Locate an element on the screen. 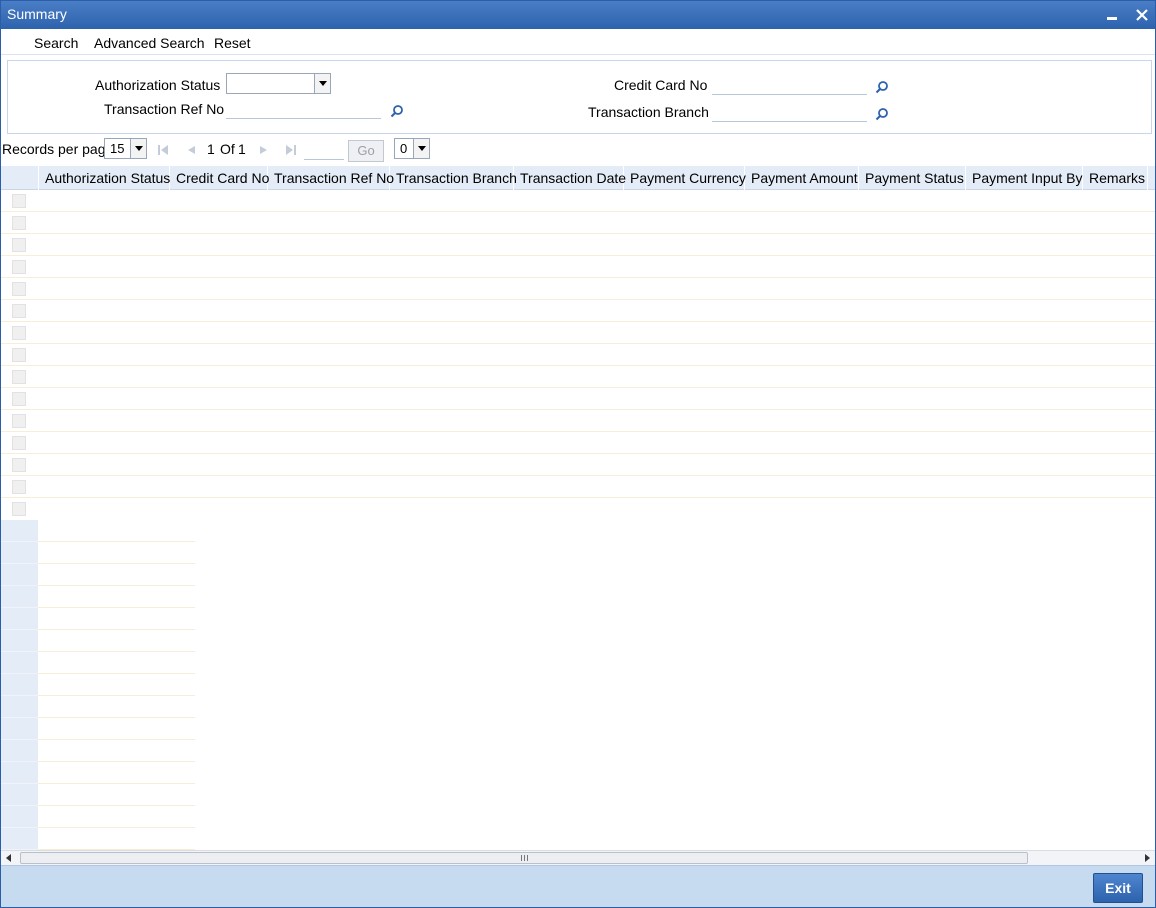 This screenshot has width=1156, height=908. extra-select: 0 is located at coordinates (412, 148).